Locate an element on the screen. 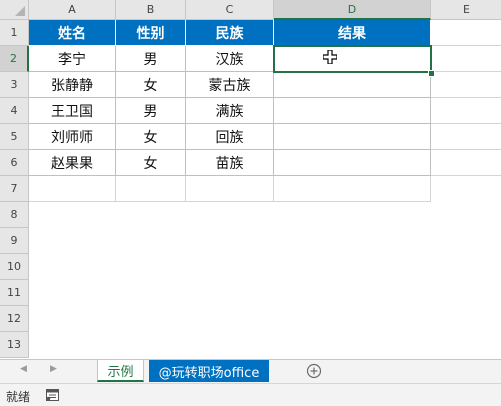 The height and width of the screenshot is (406, 501). table-cell-ethnicity: 汉族 is located at coordinates (230, 59).